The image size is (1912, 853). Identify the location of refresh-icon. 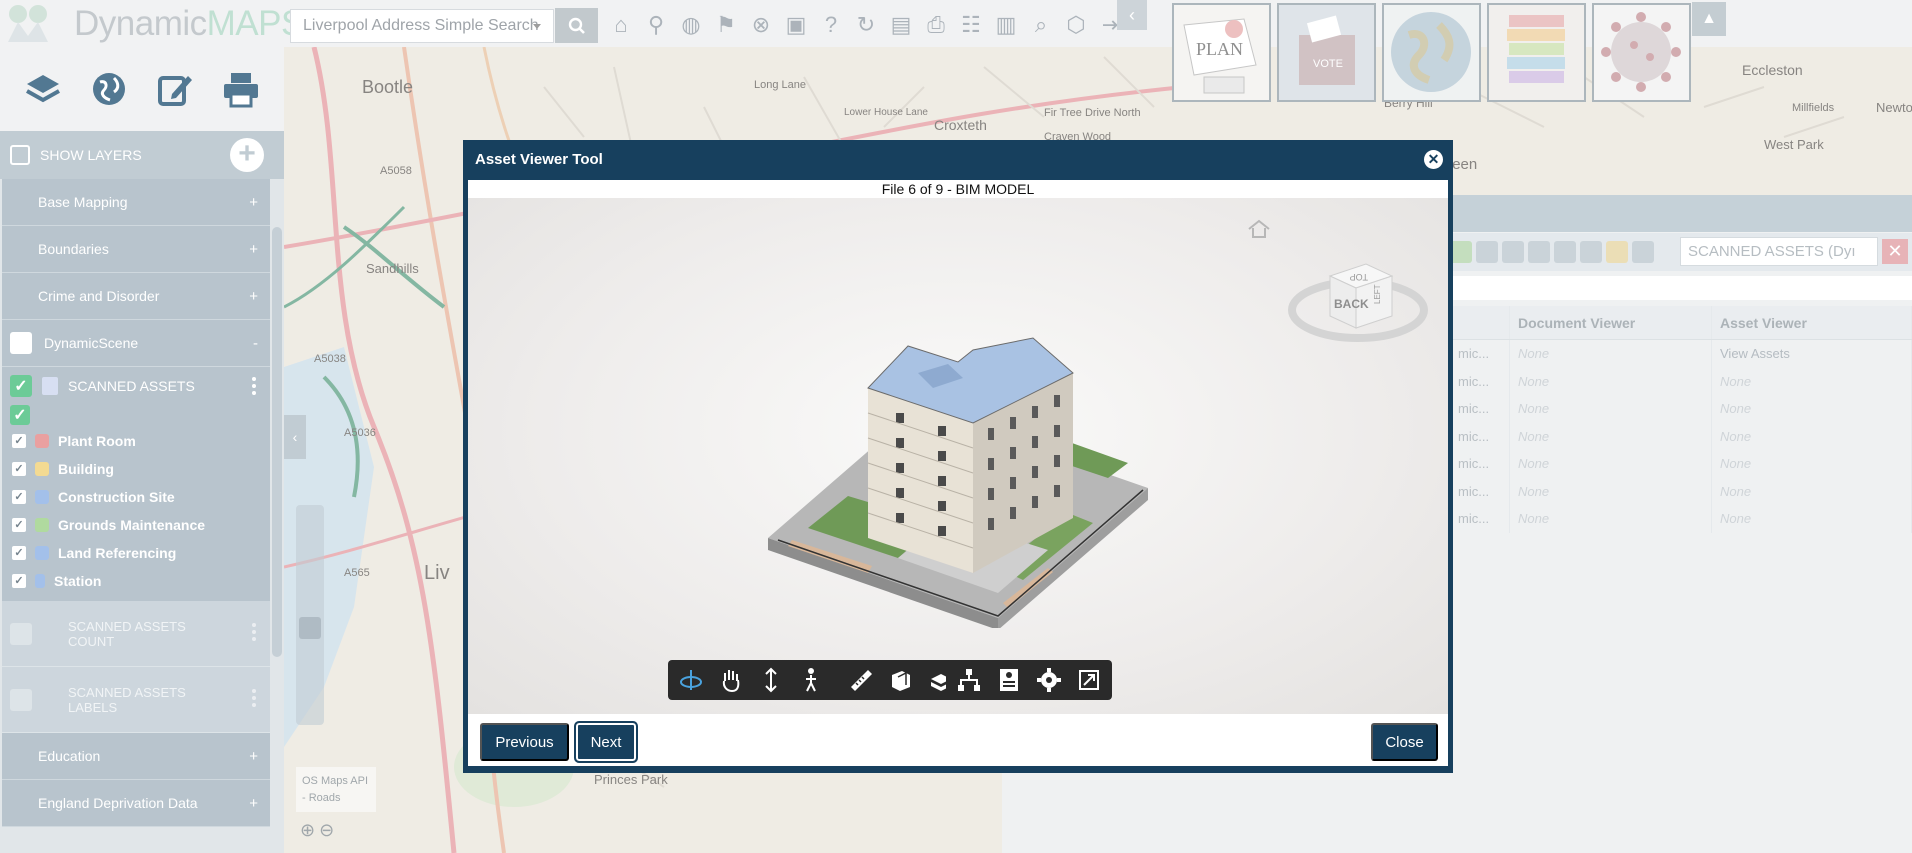
(1461, 252).